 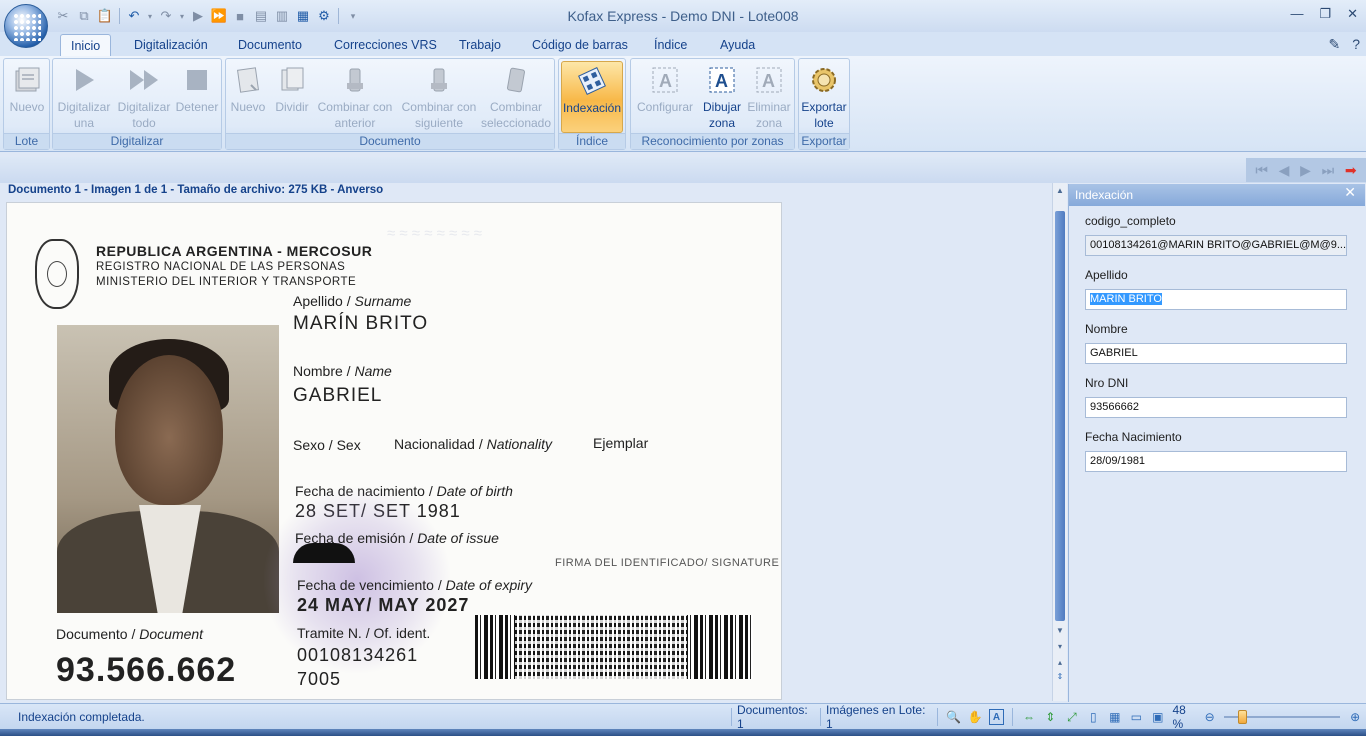 I want to click on navigation-strip: ⏮ ◀ ▶ ⏭ ➡, so click(x=683, y=170).